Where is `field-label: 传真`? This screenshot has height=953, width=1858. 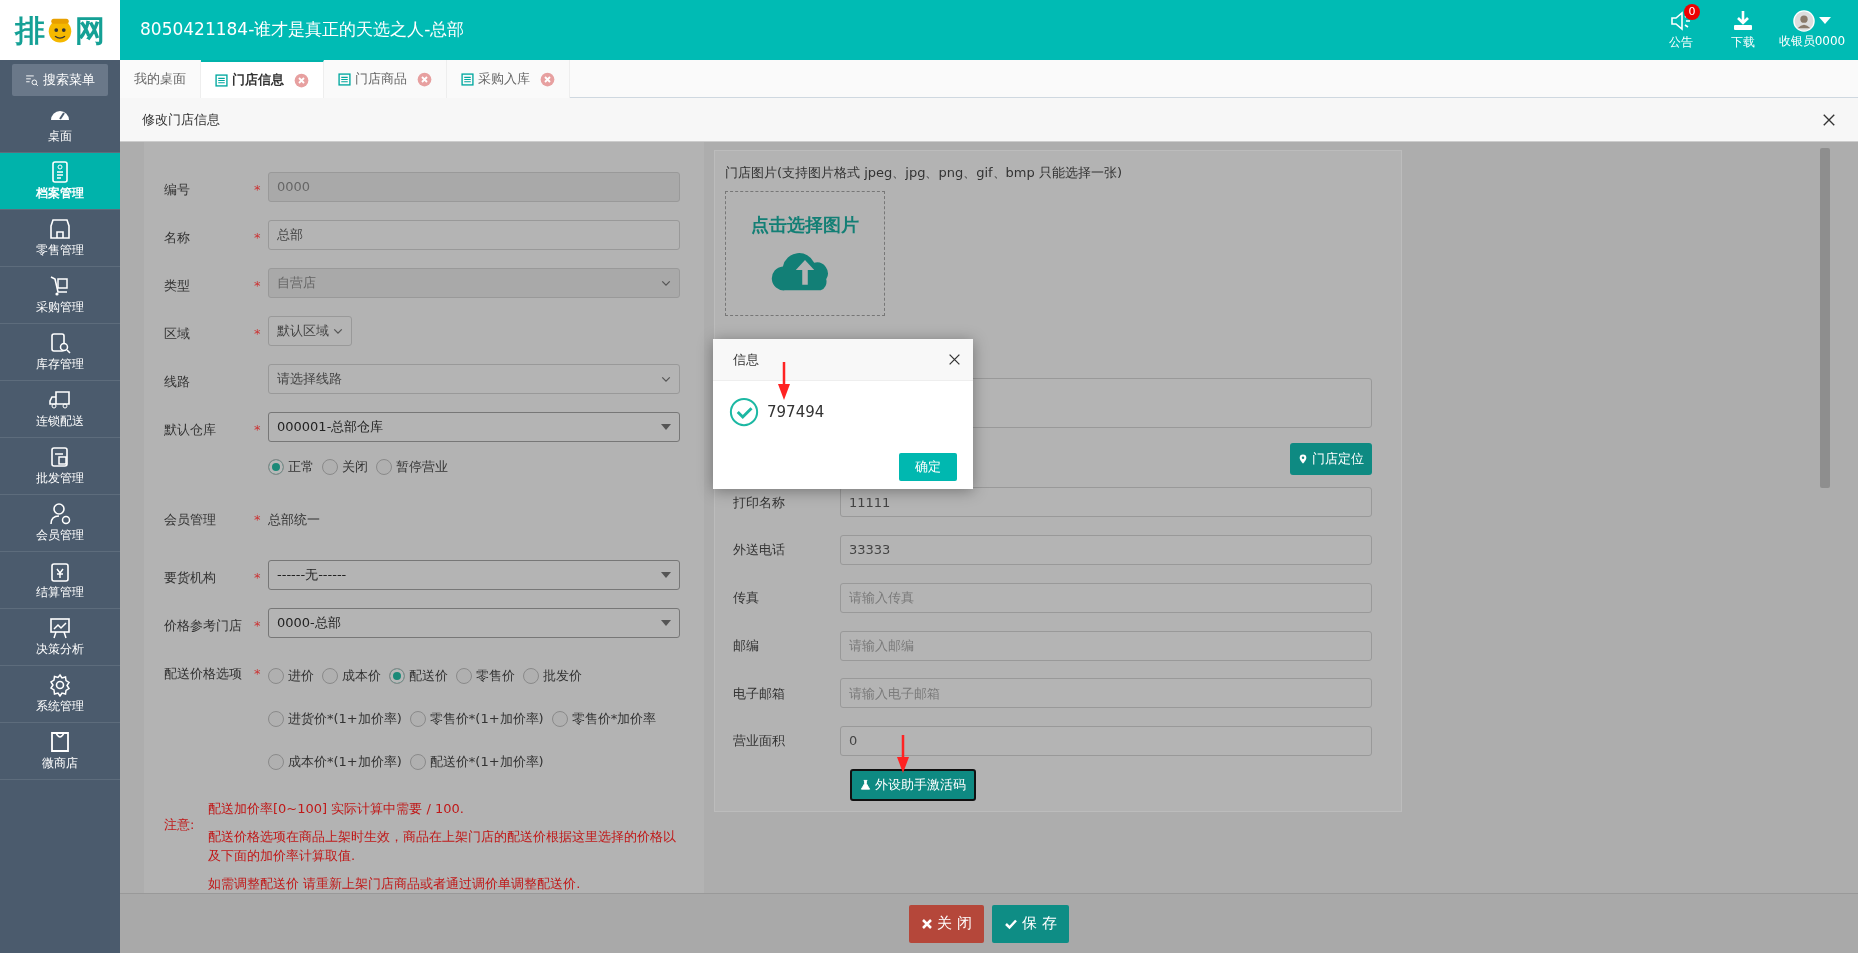
field-label: 传真 is located at coordinates (746, 598).